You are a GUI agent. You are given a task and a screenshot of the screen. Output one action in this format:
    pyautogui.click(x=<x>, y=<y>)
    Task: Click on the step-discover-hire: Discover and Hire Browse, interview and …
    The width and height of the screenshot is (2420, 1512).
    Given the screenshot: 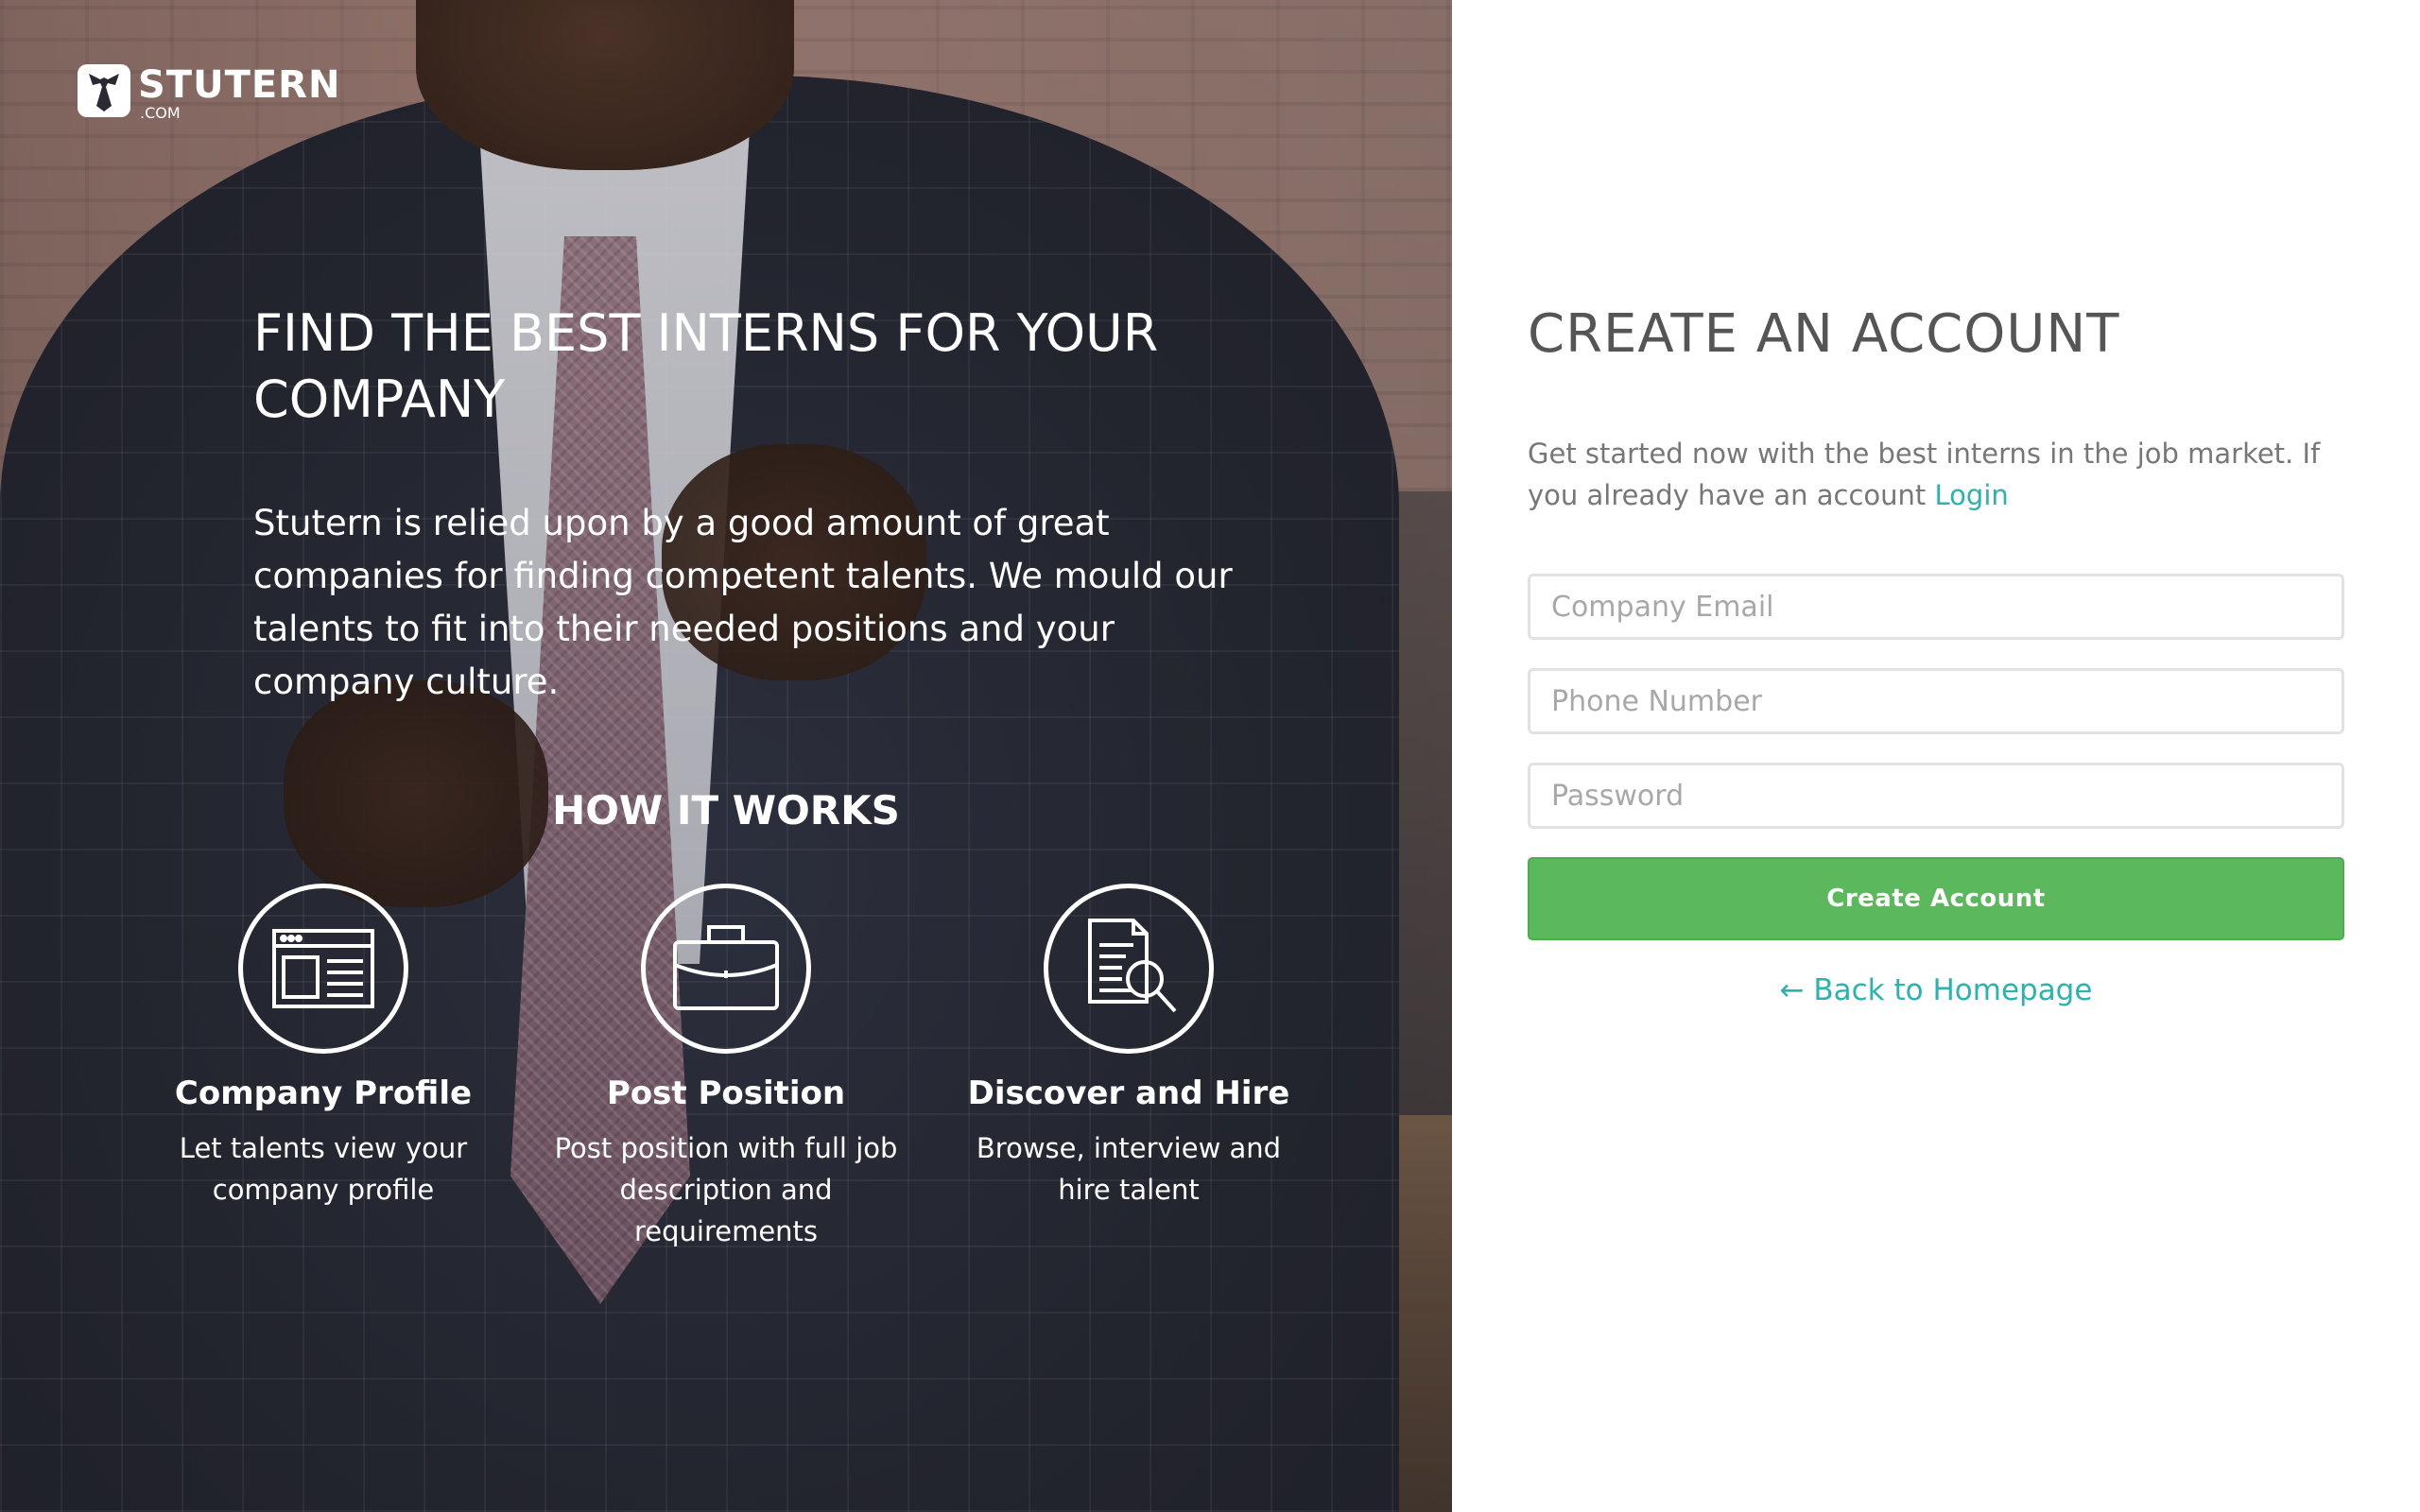 What is the action you would take?
    pyautogui.click(x=1128, y=1047)
    